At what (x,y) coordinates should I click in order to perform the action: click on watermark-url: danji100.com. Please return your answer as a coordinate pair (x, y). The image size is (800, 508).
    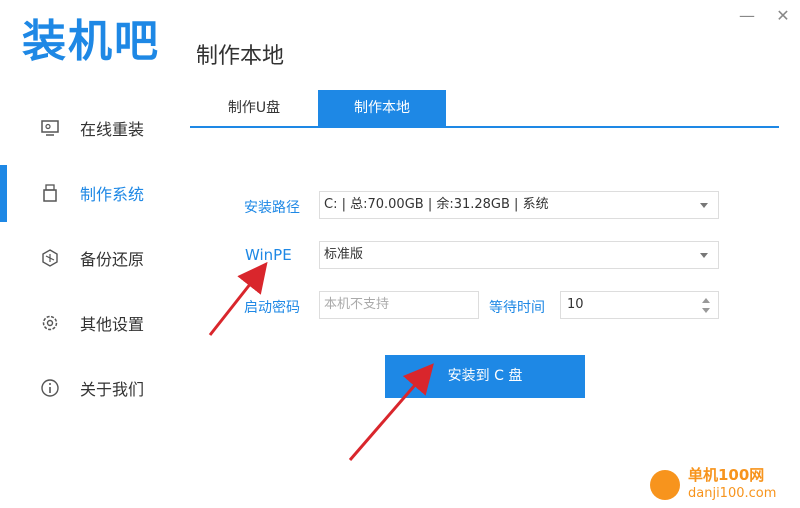
    Looking at the image, I should click on (732, 493).